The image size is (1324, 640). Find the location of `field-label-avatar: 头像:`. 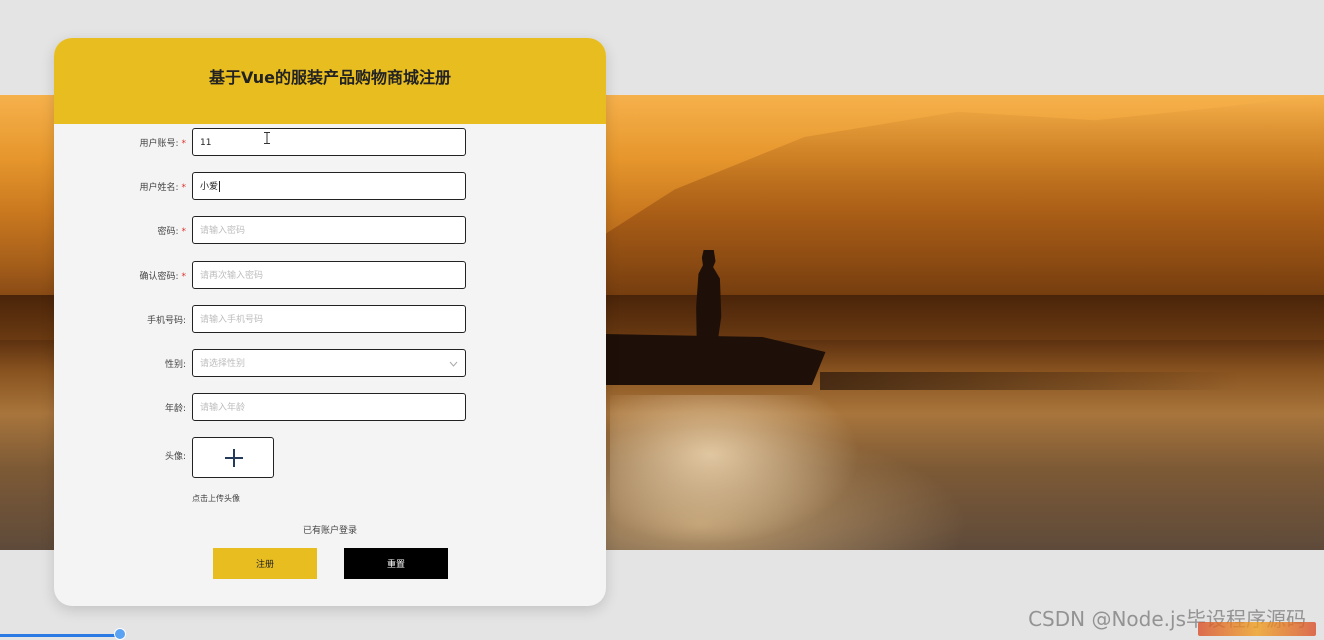

field-label-avatar: 头像: is located at coordinates (175, 457).